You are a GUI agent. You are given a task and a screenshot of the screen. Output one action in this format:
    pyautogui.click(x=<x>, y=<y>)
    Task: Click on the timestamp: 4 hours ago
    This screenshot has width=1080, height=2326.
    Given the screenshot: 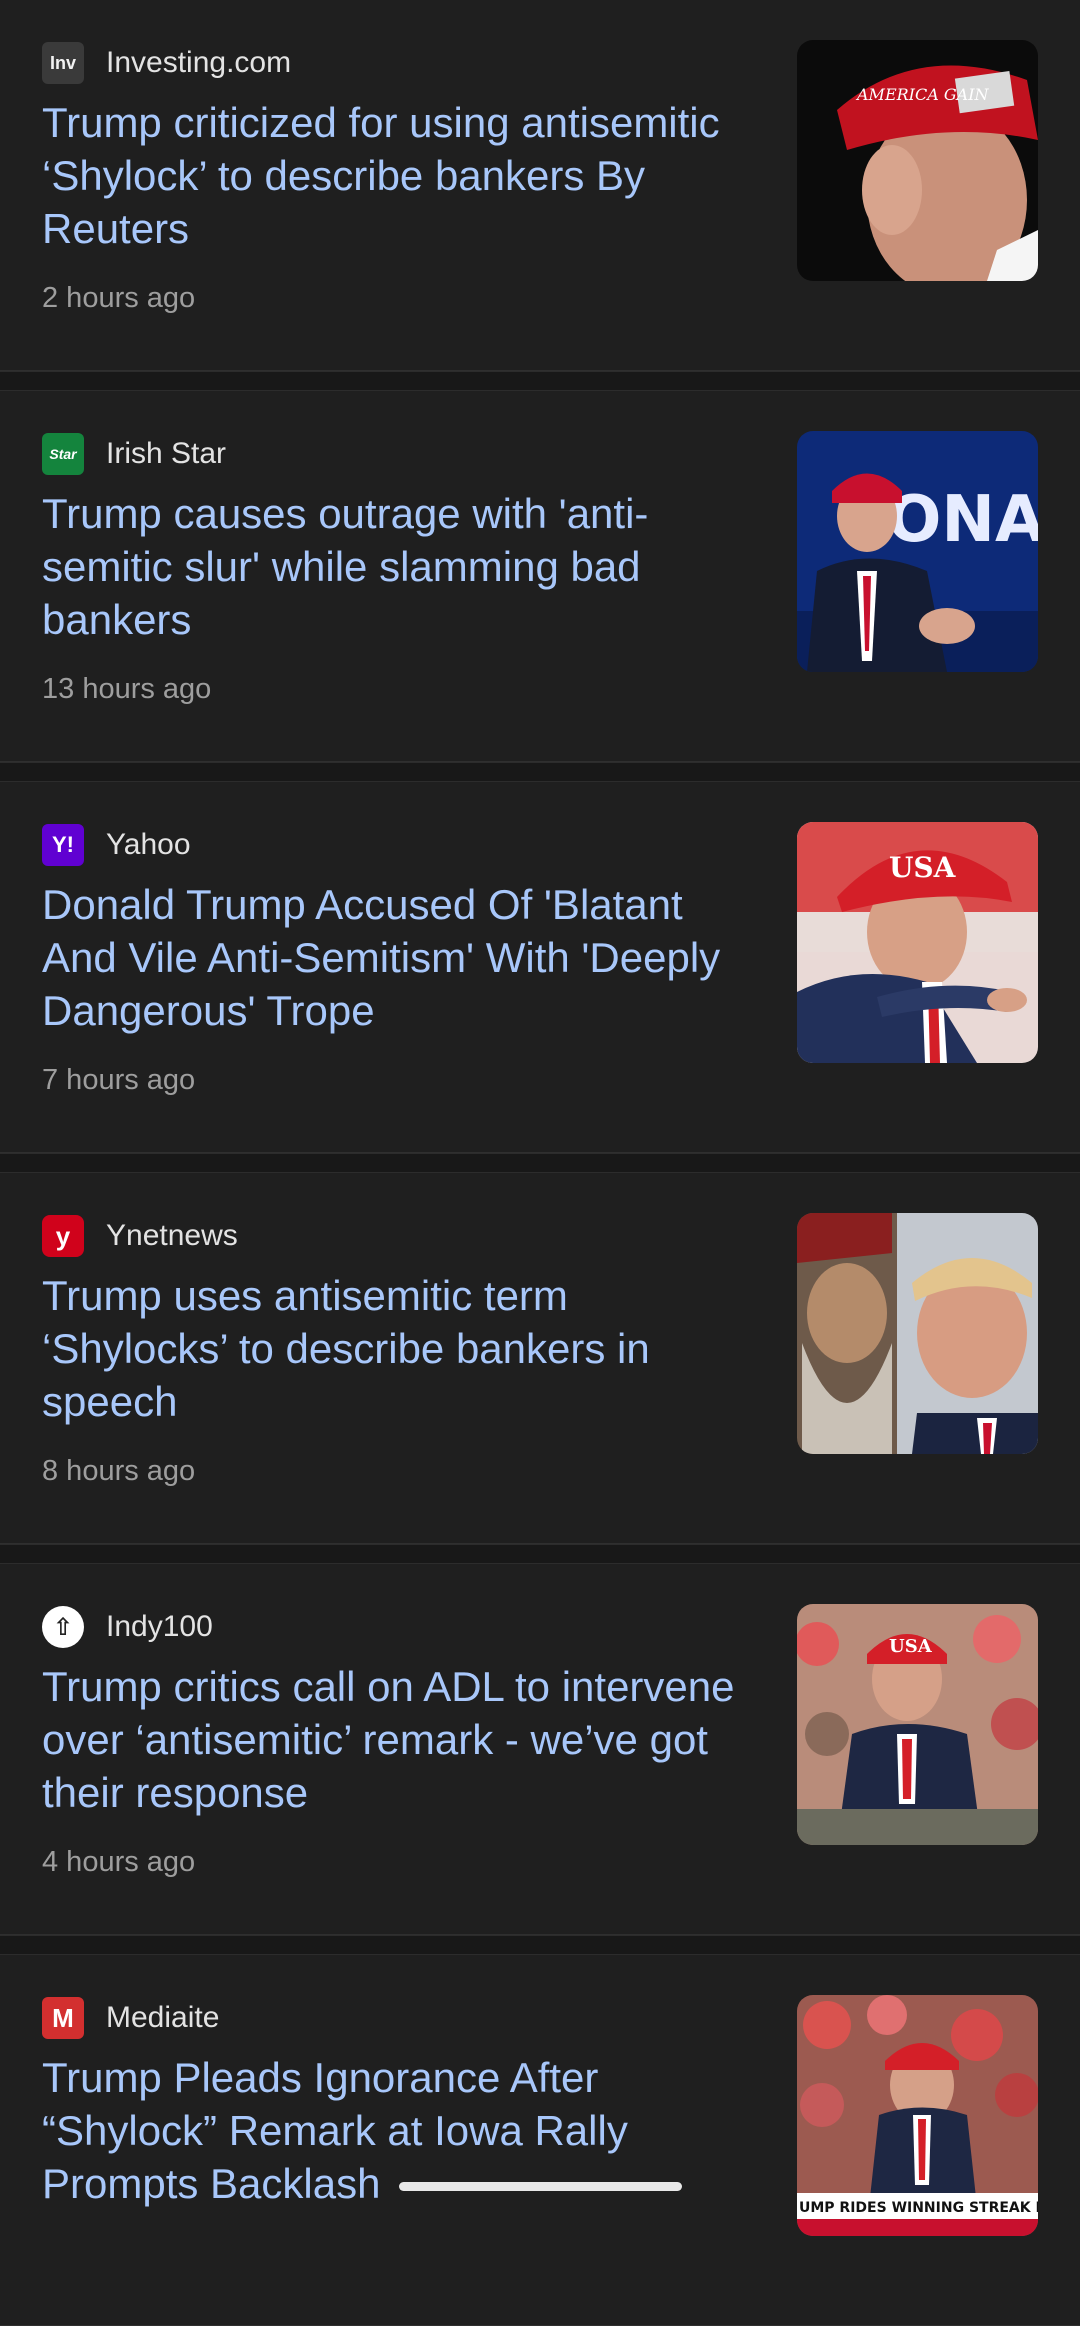 What is the action you would take?
    pyautogui.click(x=119, y=1862)
    